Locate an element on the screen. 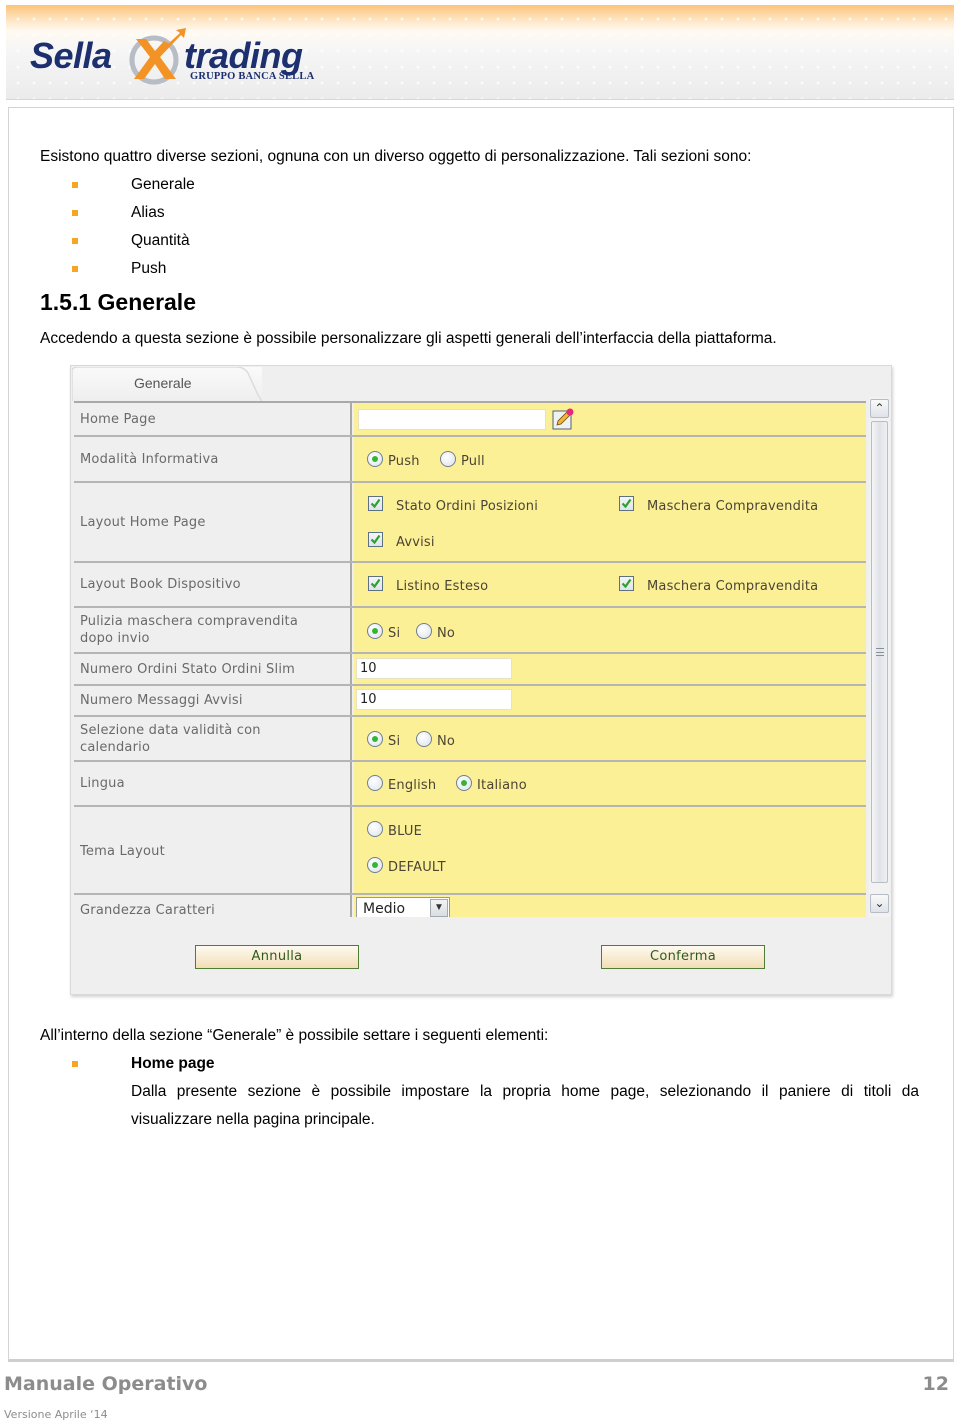 This screenshot has height=1422, width=960. label-pulizia-line1: Pulizia maschera compravendita is located at coordinates (189, 621).